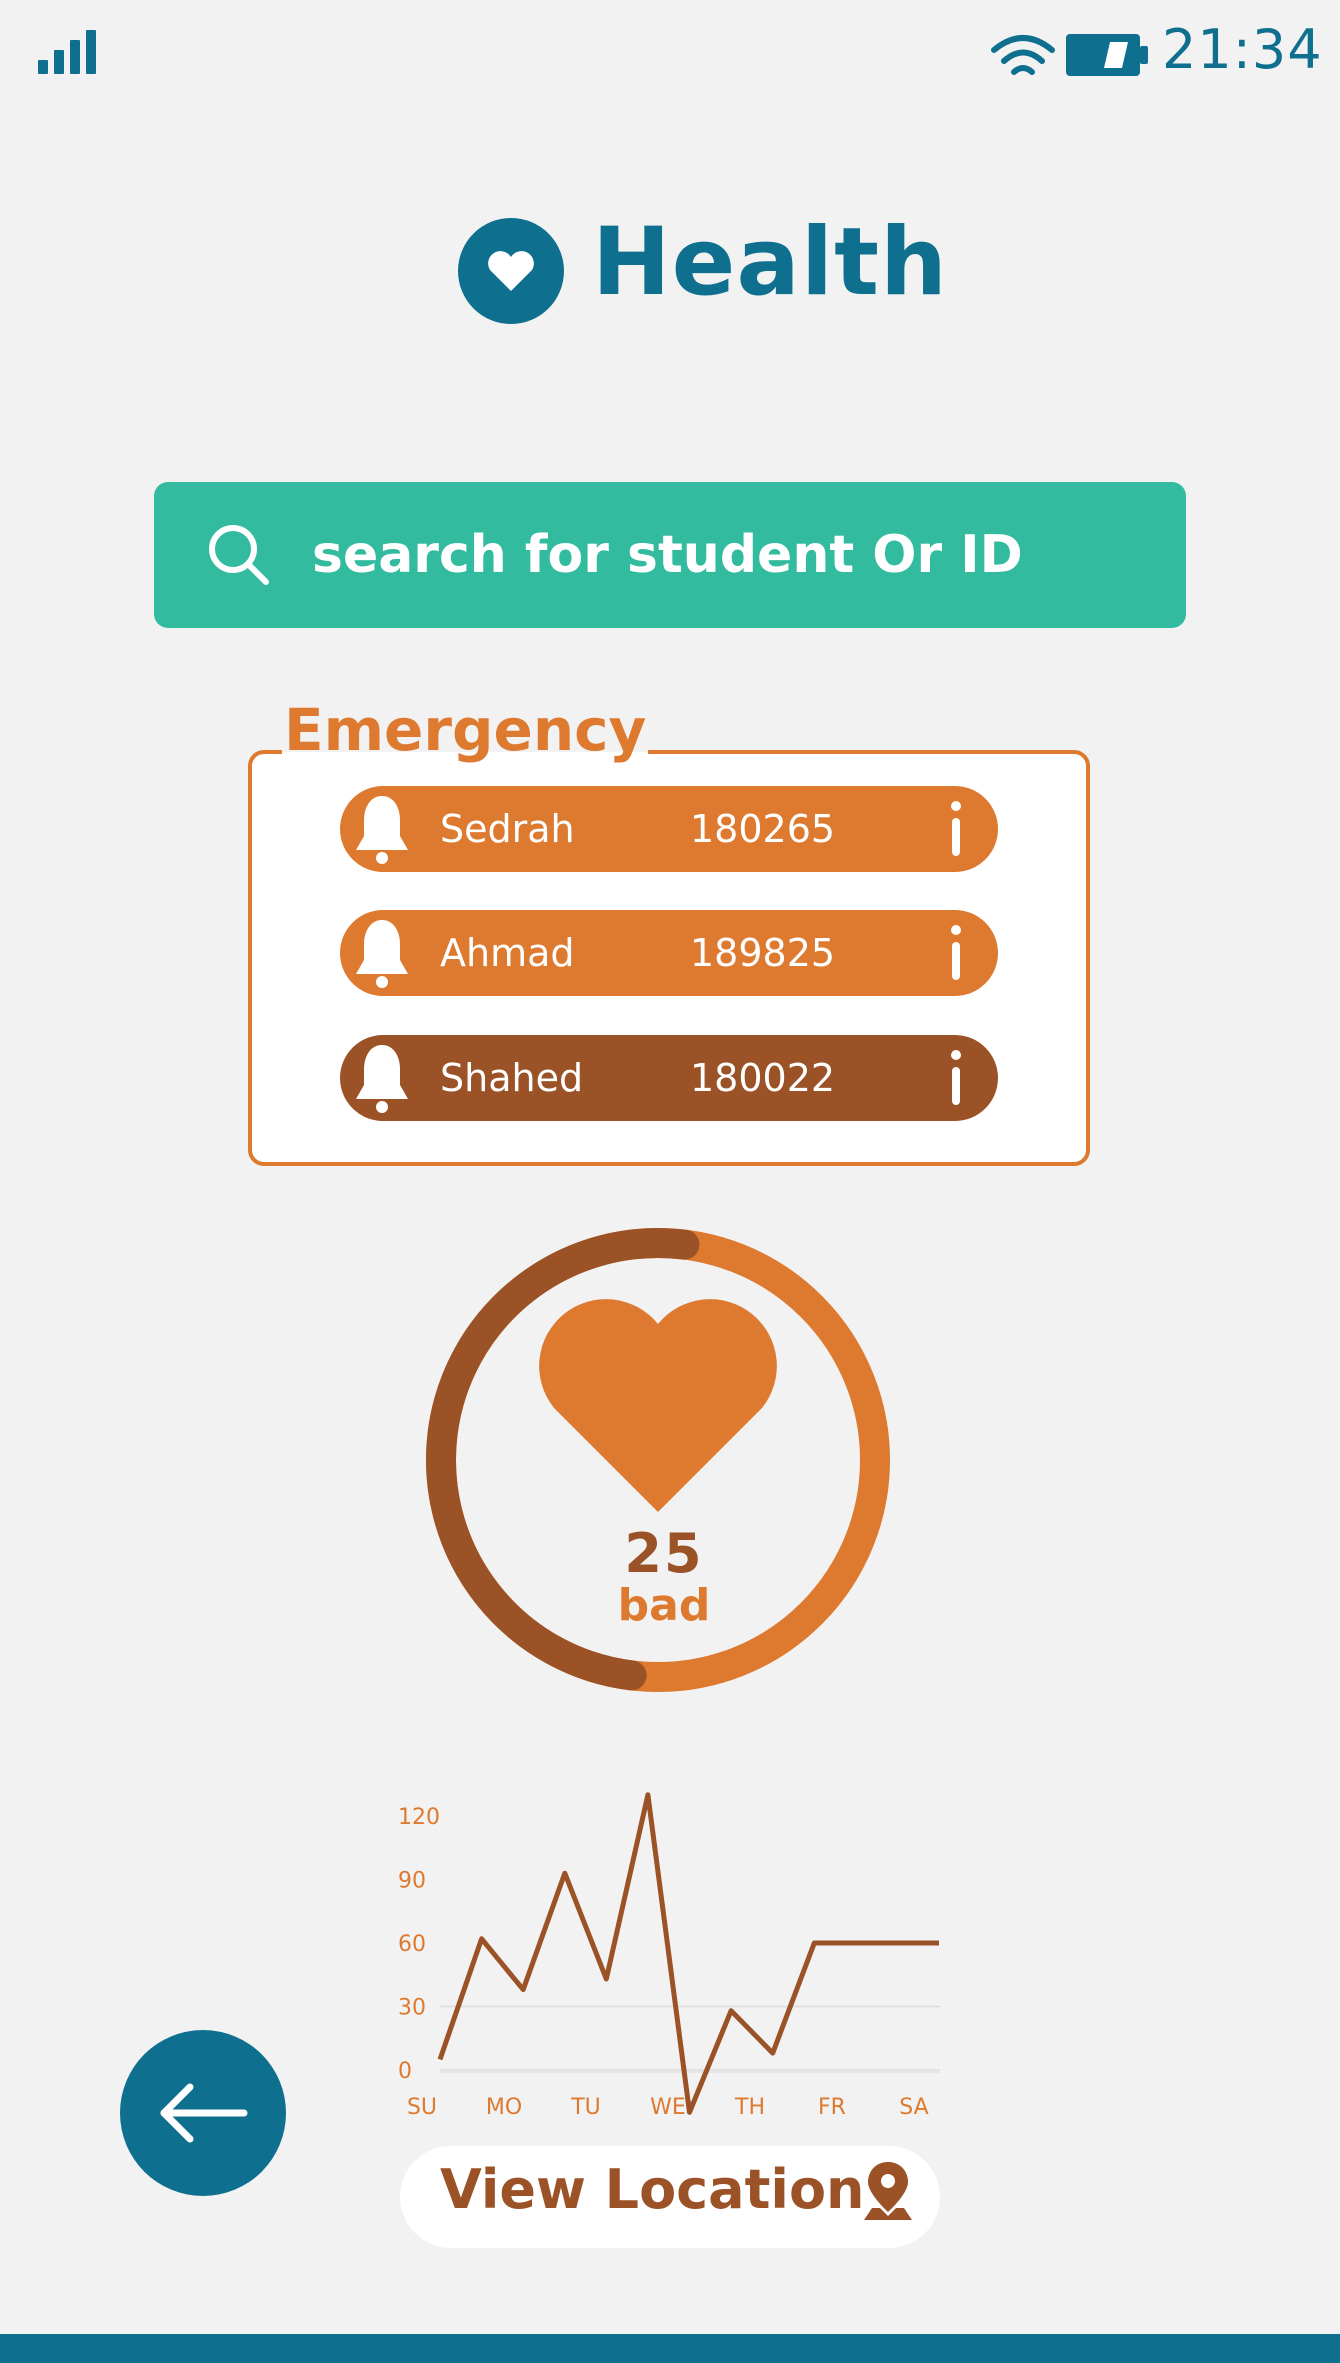  What do you see at coordinates (888, 2191) in the screenshot?
I see `map-pin-icon` at bounding box center [888, 2191].